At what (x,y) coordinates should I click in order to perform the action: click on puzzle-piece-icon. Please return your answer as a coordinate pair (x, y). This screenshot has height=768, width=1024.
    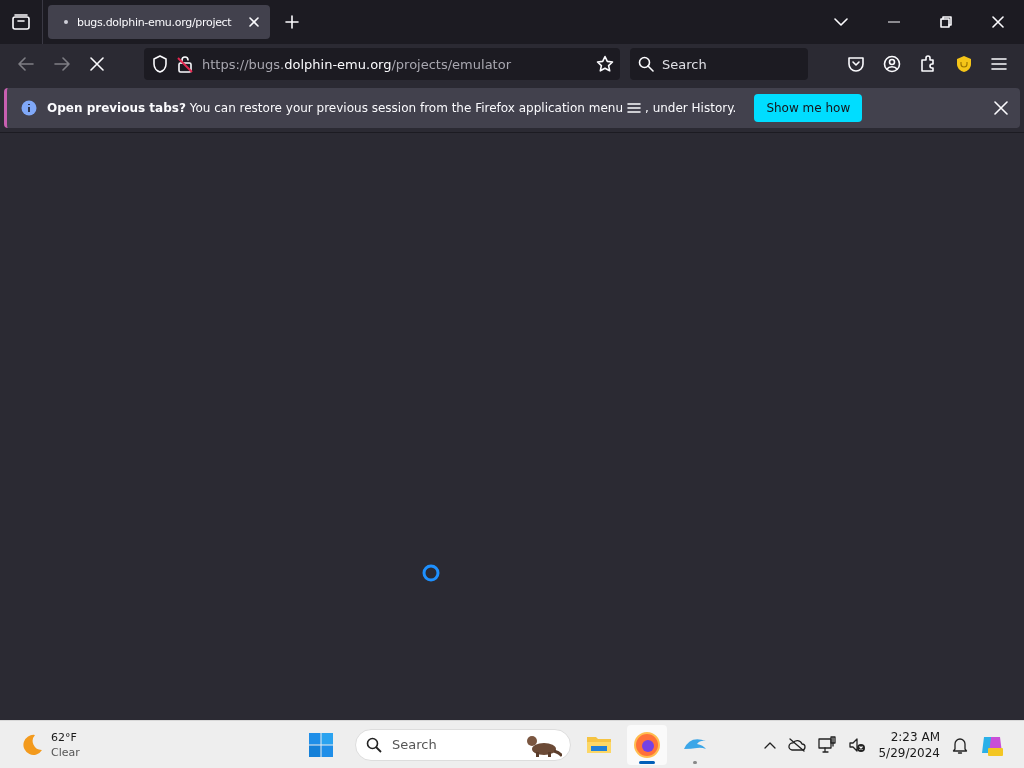
    Looking at the image, I should click on (928, 64).